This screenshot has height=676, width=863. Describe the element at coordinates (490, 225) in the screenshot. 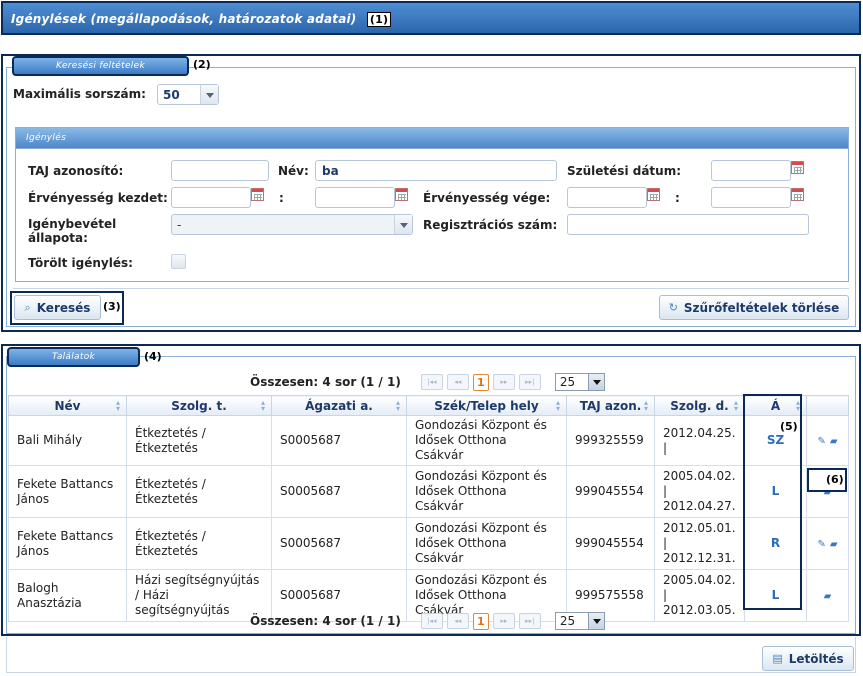

I see `registration-number-label: Regisztrációs szám:` at that location.